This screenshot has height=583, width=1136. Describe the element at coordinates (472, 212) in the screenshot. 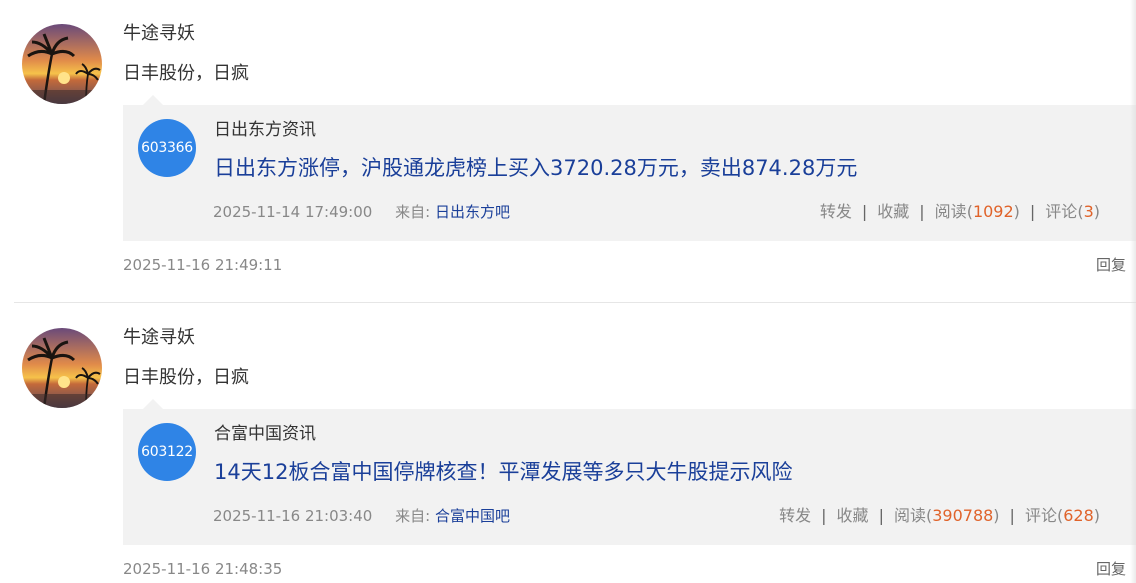

I see `from-bar-link: 日出东方吧` at that location.